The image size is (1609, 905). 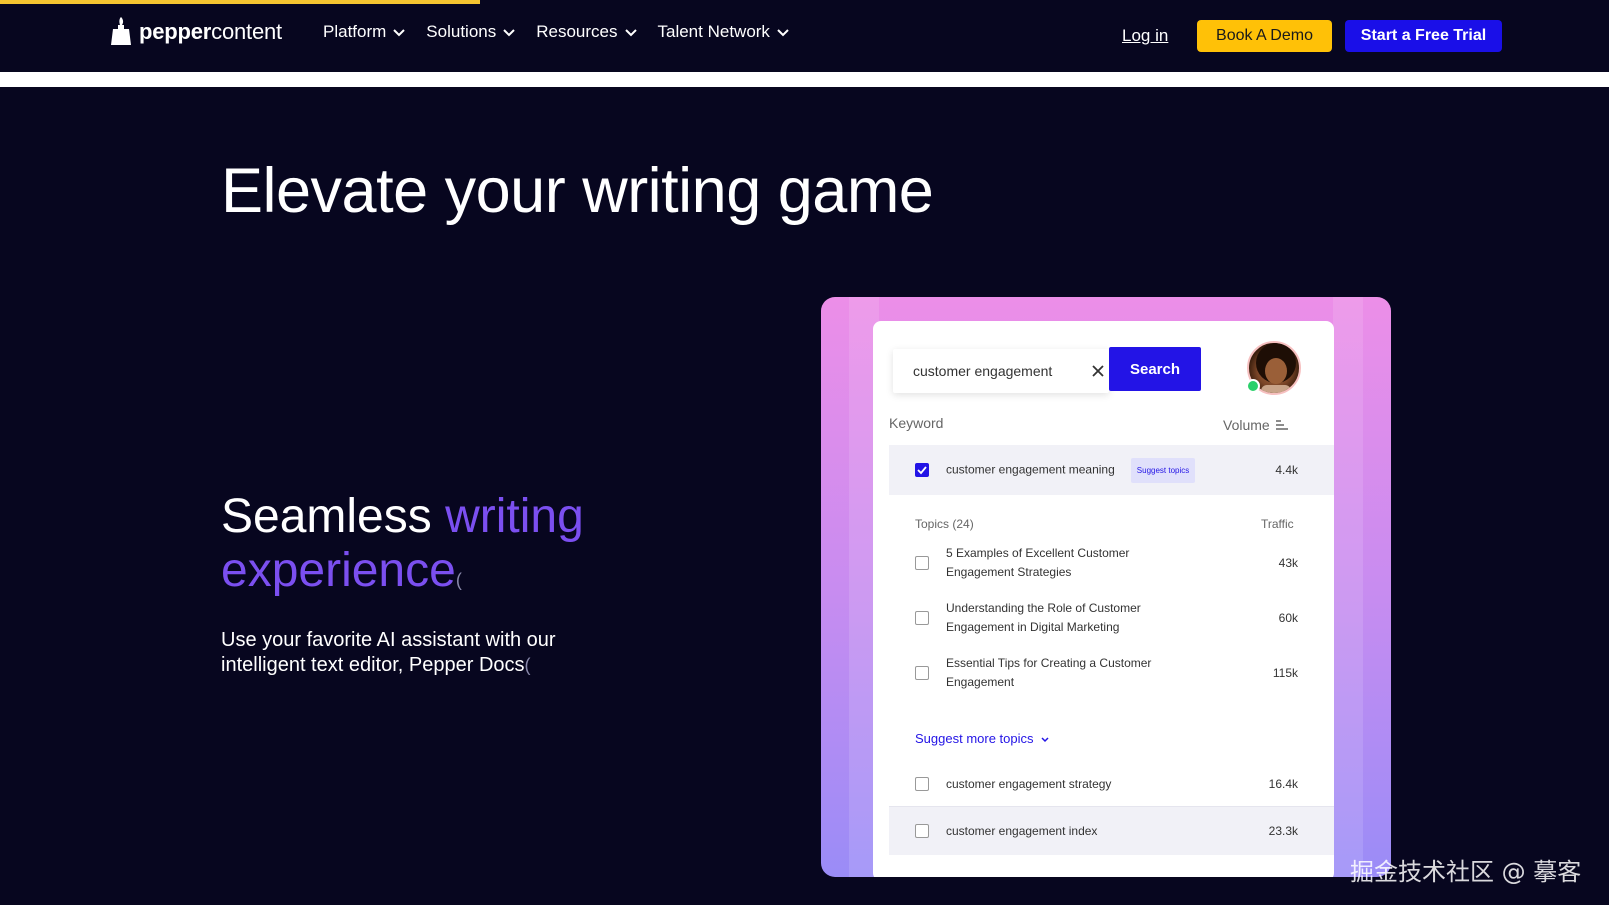 What do you see at coordinates (974, 738) in the screenshot?
I see `suggest-more-label: Suggest more topics` at bounding box center [974, 738].